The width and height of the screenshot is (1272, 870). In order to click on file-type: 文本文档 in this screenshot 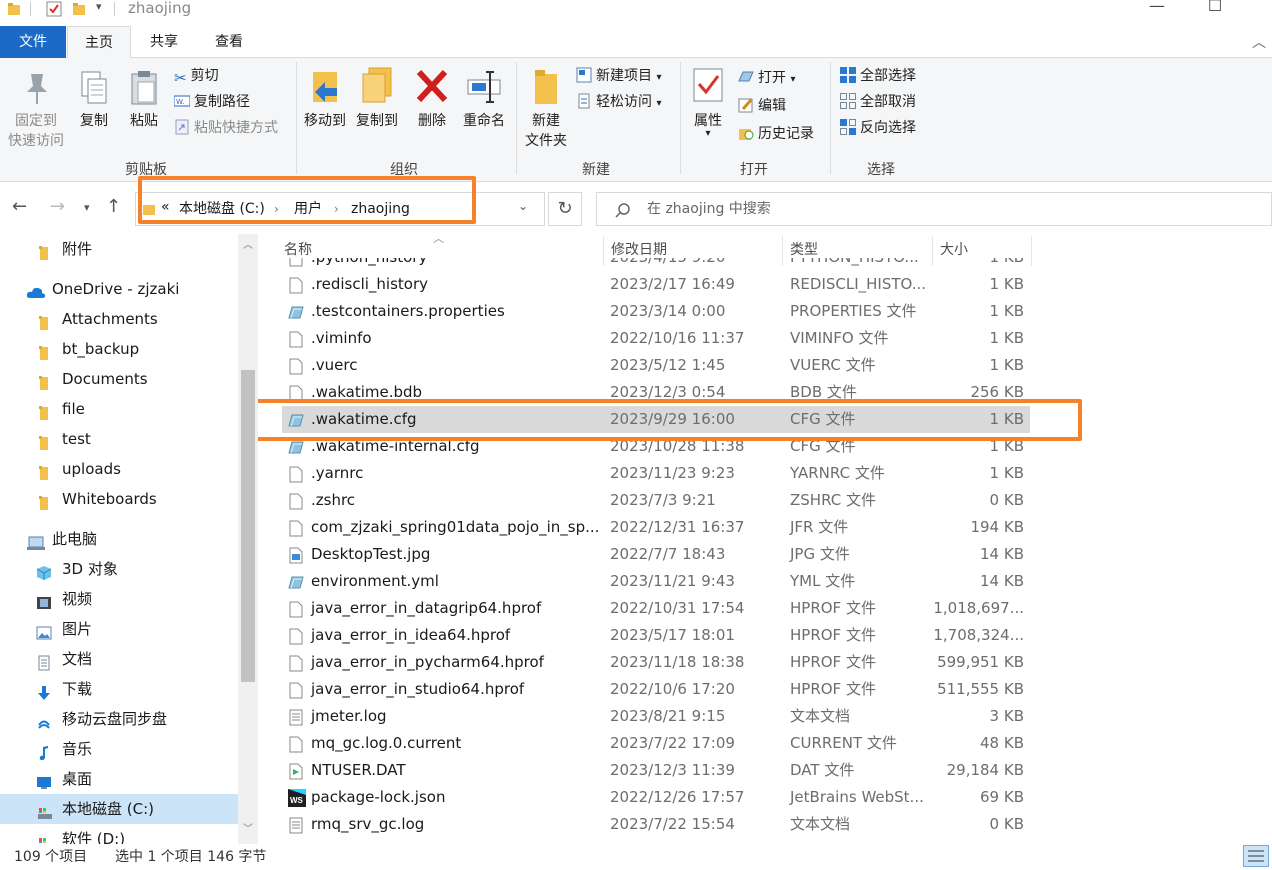, I will do `click(820, 716)`.